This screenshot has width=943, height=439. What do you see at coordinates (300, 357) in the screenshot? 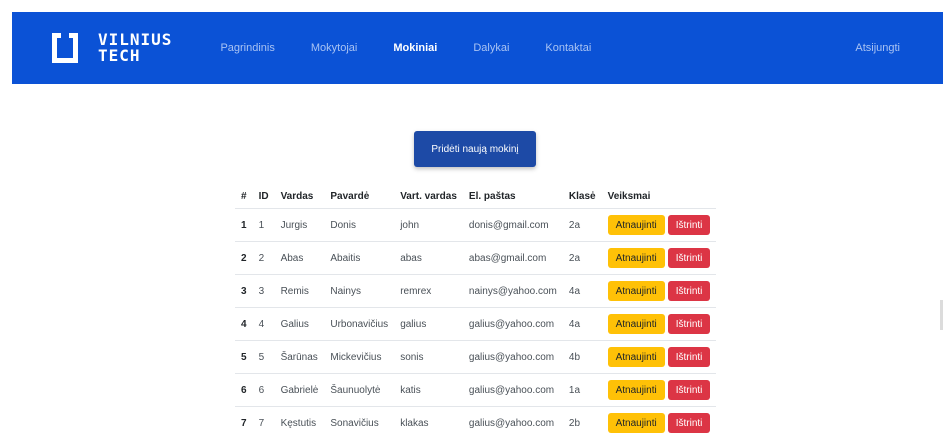
I see `student-first-name: Šarūnas` at bounding box center [300, 357].